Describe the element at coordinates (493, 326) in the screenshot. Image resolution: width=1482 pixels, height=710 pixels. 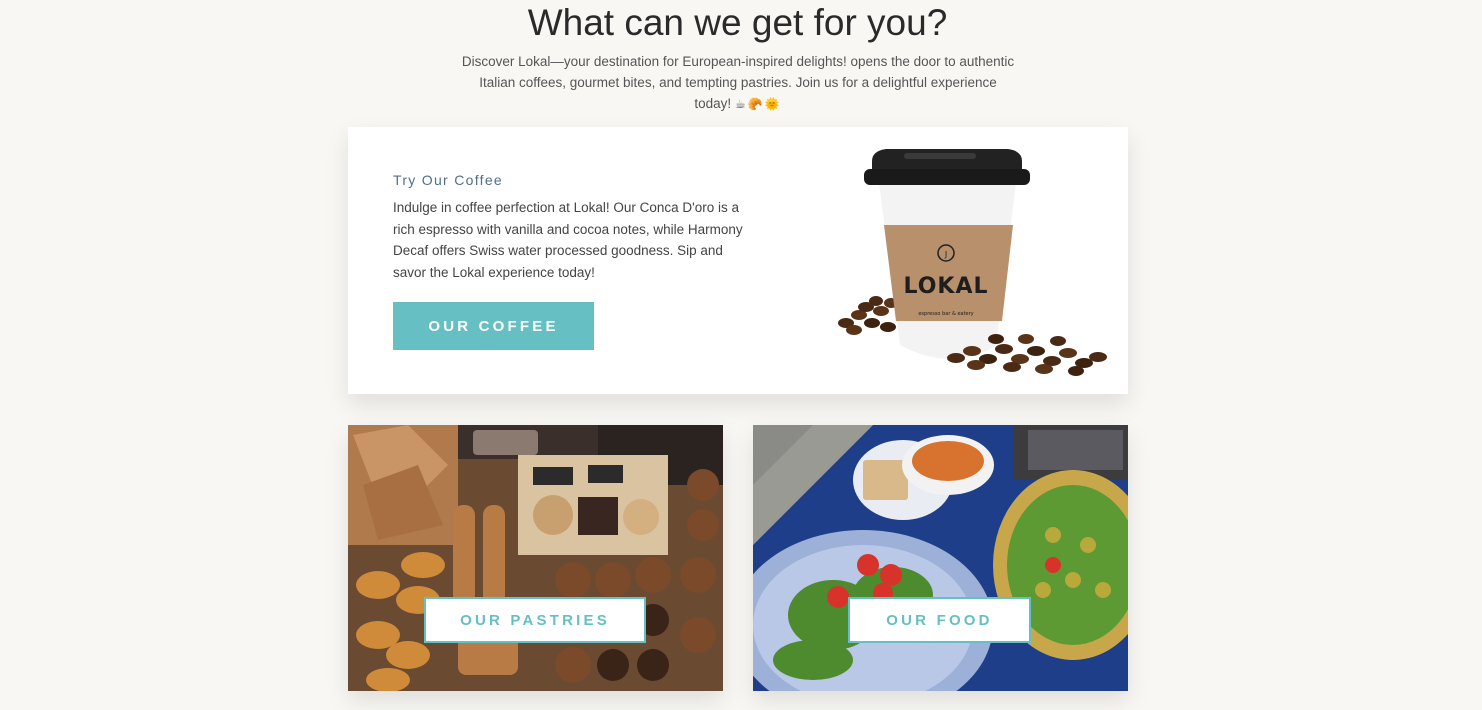
I see `our-coffee-button: OUR COFFEE` at that location.